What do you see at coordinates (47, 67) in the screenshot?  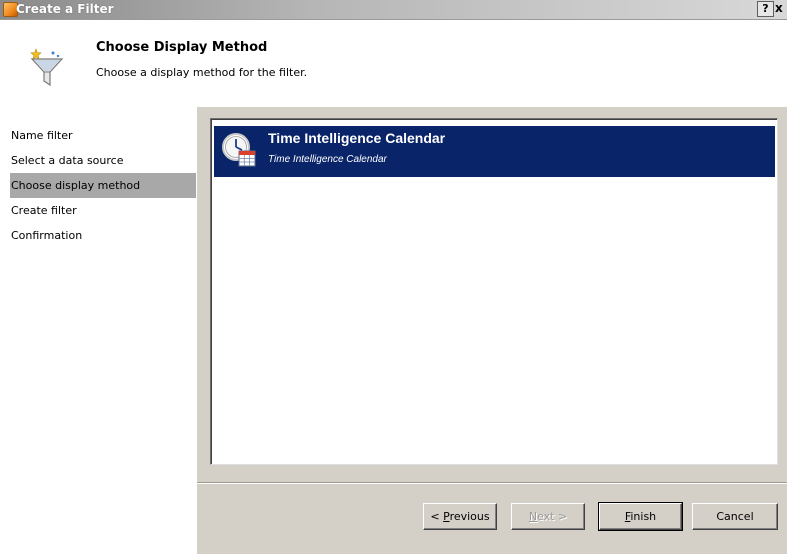 I see `filter-wizard-icon` at bounding box center [47, 67].